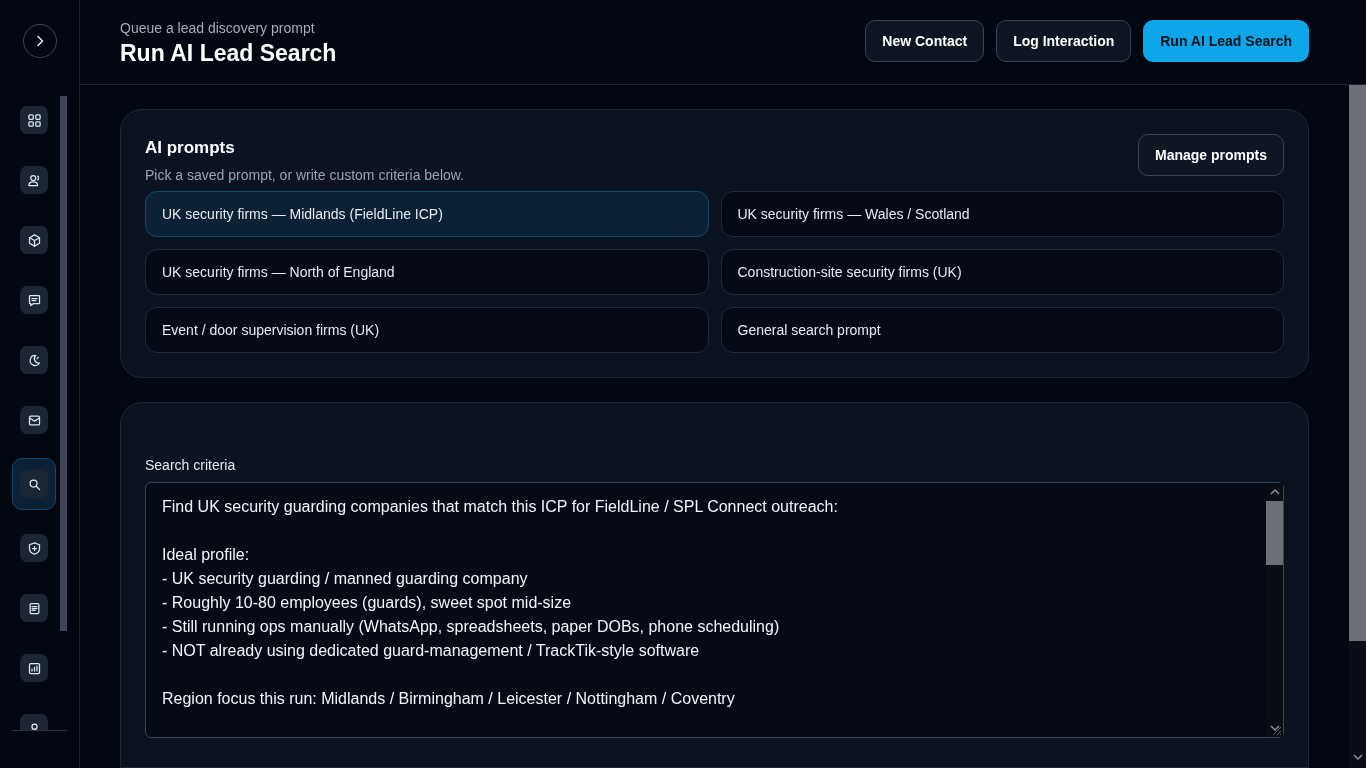 This screenshot has width=1366, height=768. Describe the element at coordinates (1002, 214) in the screenshot. I see `prompt-option: UK security firms — Wales / Scotland` at that location.